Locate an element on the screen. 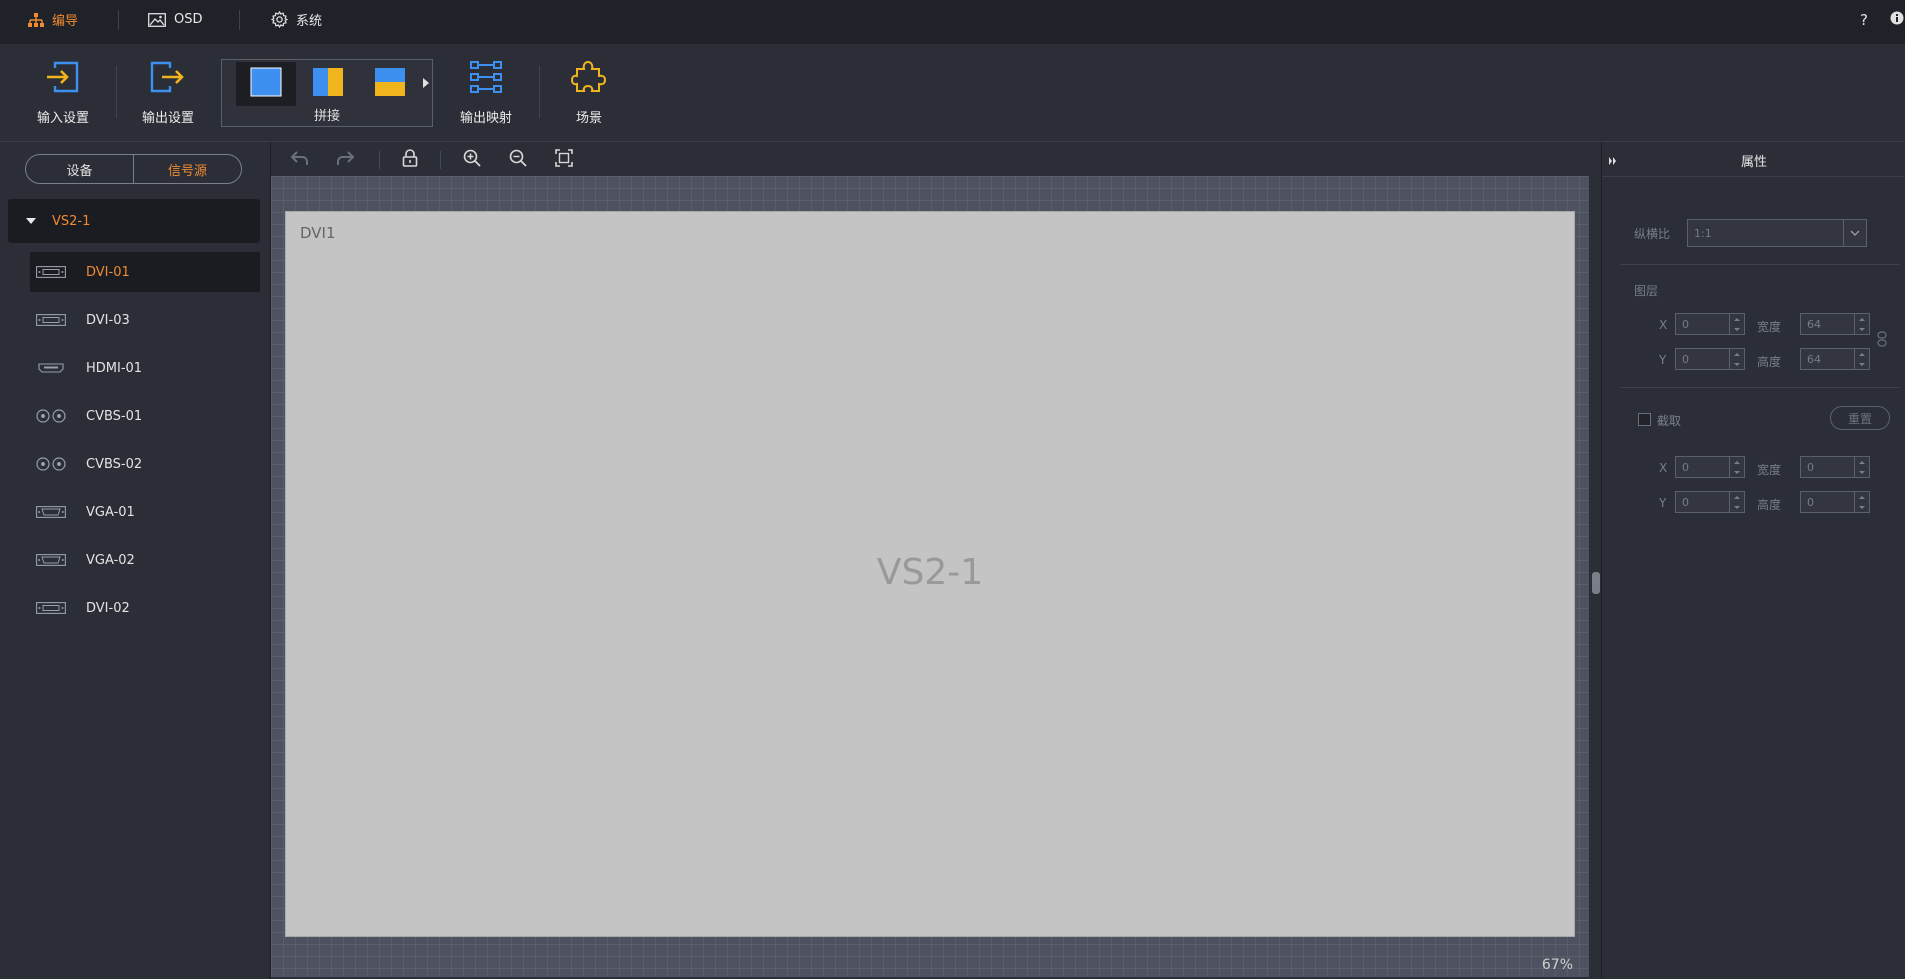 The width and height of the screenshot is (1905, 979). output-mapping-button: 输出映射 is located at coordinates (486, 92).